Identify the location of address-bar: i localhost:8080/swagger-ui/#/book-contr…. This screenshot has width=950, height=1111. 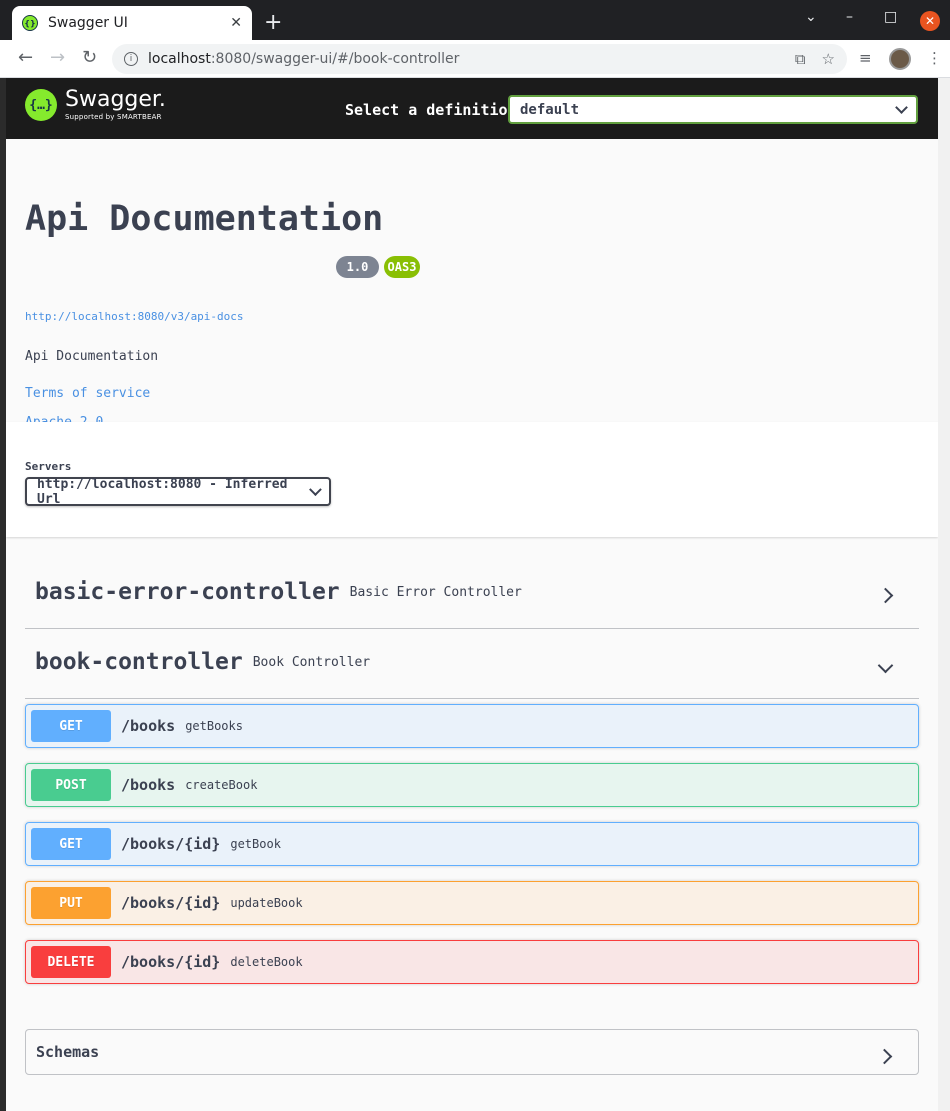
(479, 59).